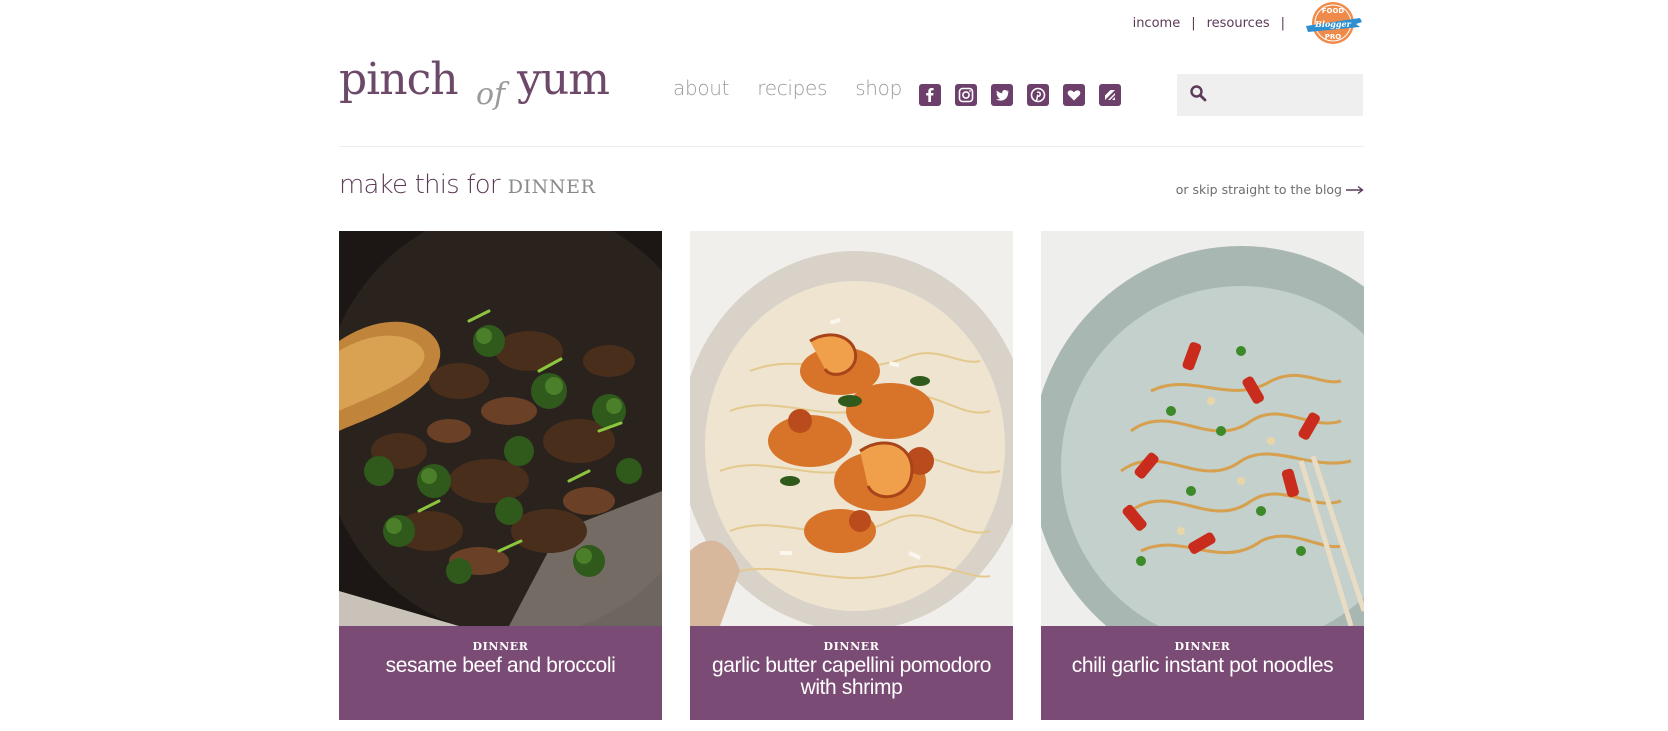  Describe the element at coordinates (1238, 23) in the screenshot. I see `utility-link-resources: resources` at that location.